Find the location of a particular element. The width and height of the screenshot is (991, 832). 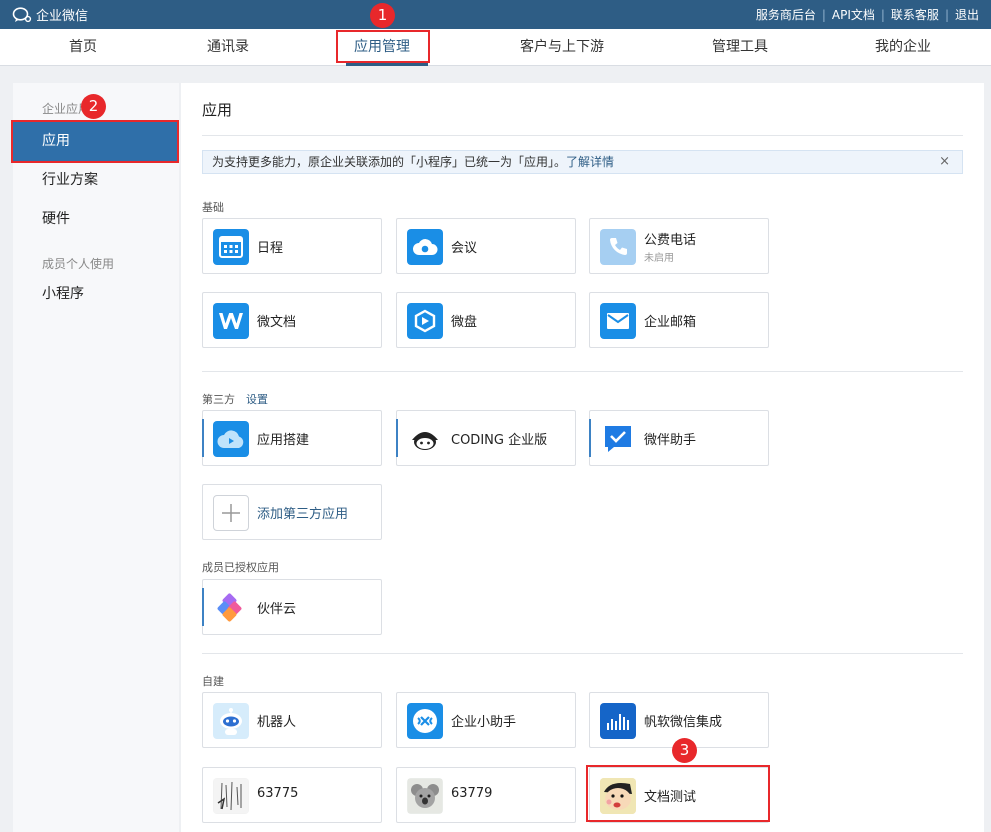

app-name: 应用搭建 is located at coordinates (283, 440).